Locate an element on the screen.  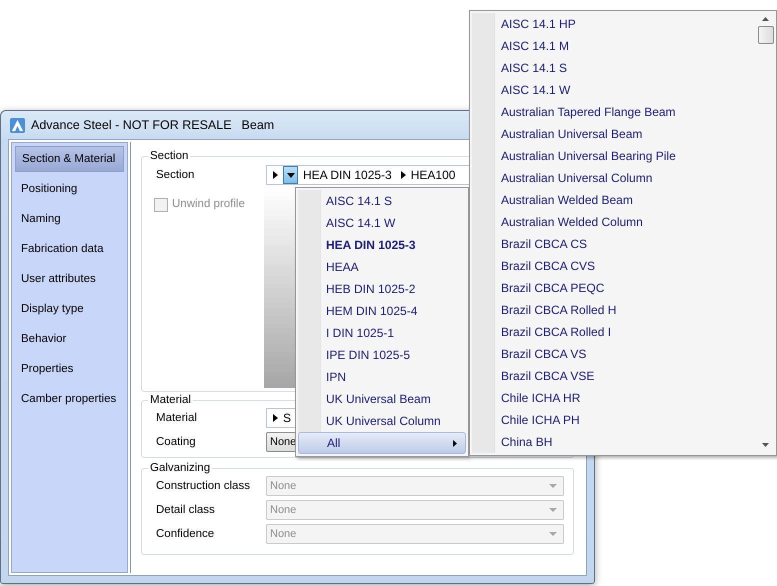
menu-item: Australian Welded Beam is located at coordinates (614, 200).